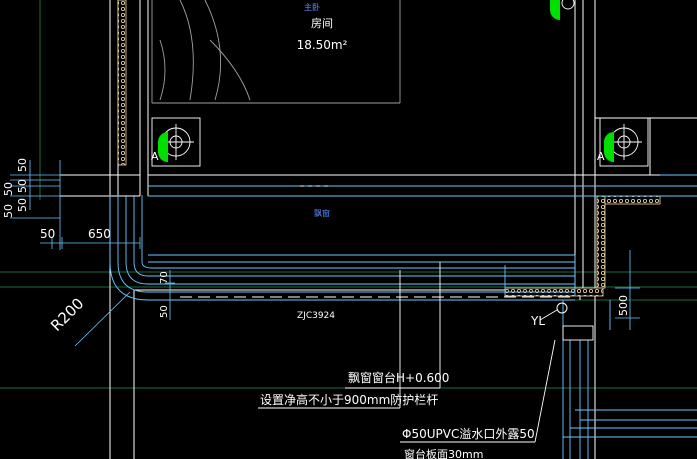 This screenshot has height=459, width=697. Describe the element at coordinates (22, 186) in the screenshot. I see `dim-left-stack-2: 50` at that location.